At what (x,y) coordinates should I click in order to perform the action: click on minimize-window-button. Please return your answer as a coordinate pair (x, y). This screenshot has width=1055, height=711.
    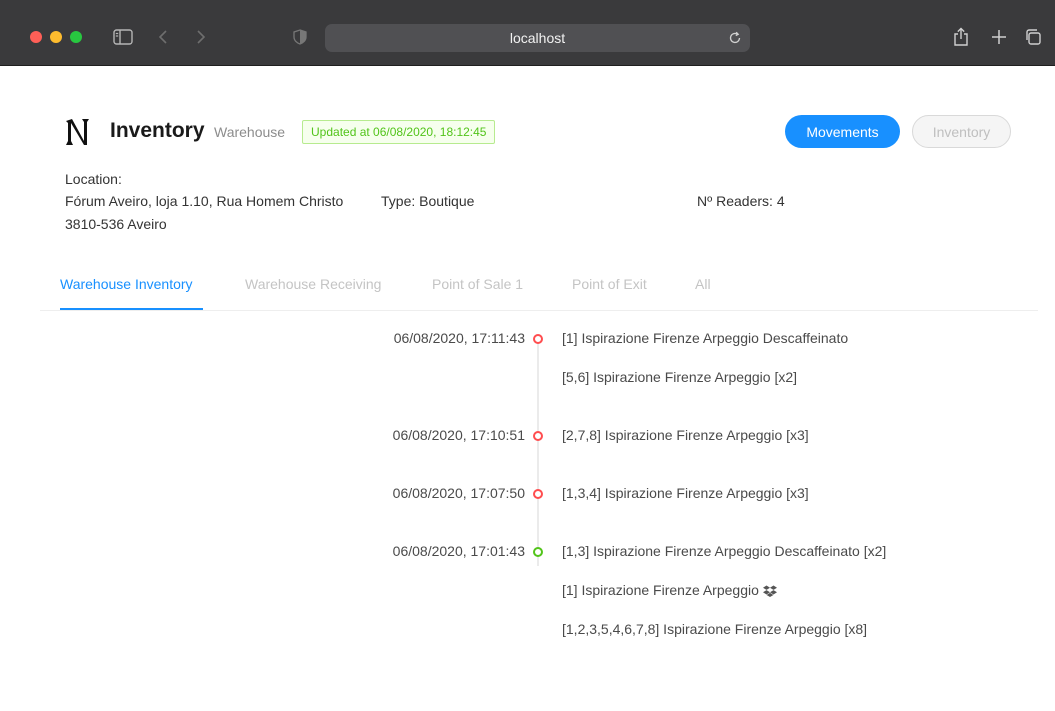
    Looking at the image, I should click on (56, 37).